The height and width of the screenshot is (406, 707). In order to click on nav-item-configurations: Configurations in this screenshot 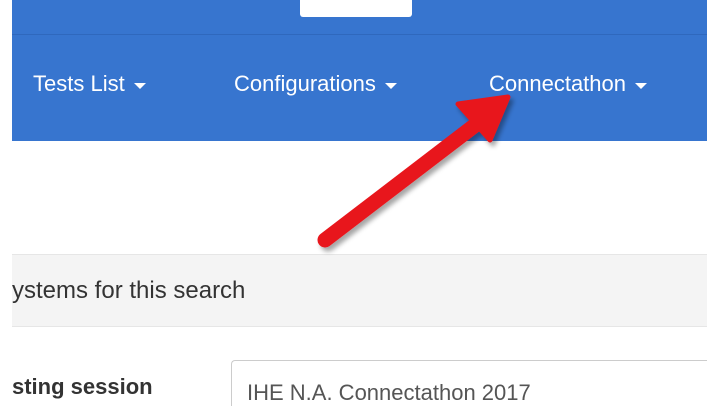, I will do `click(315, 84)`.